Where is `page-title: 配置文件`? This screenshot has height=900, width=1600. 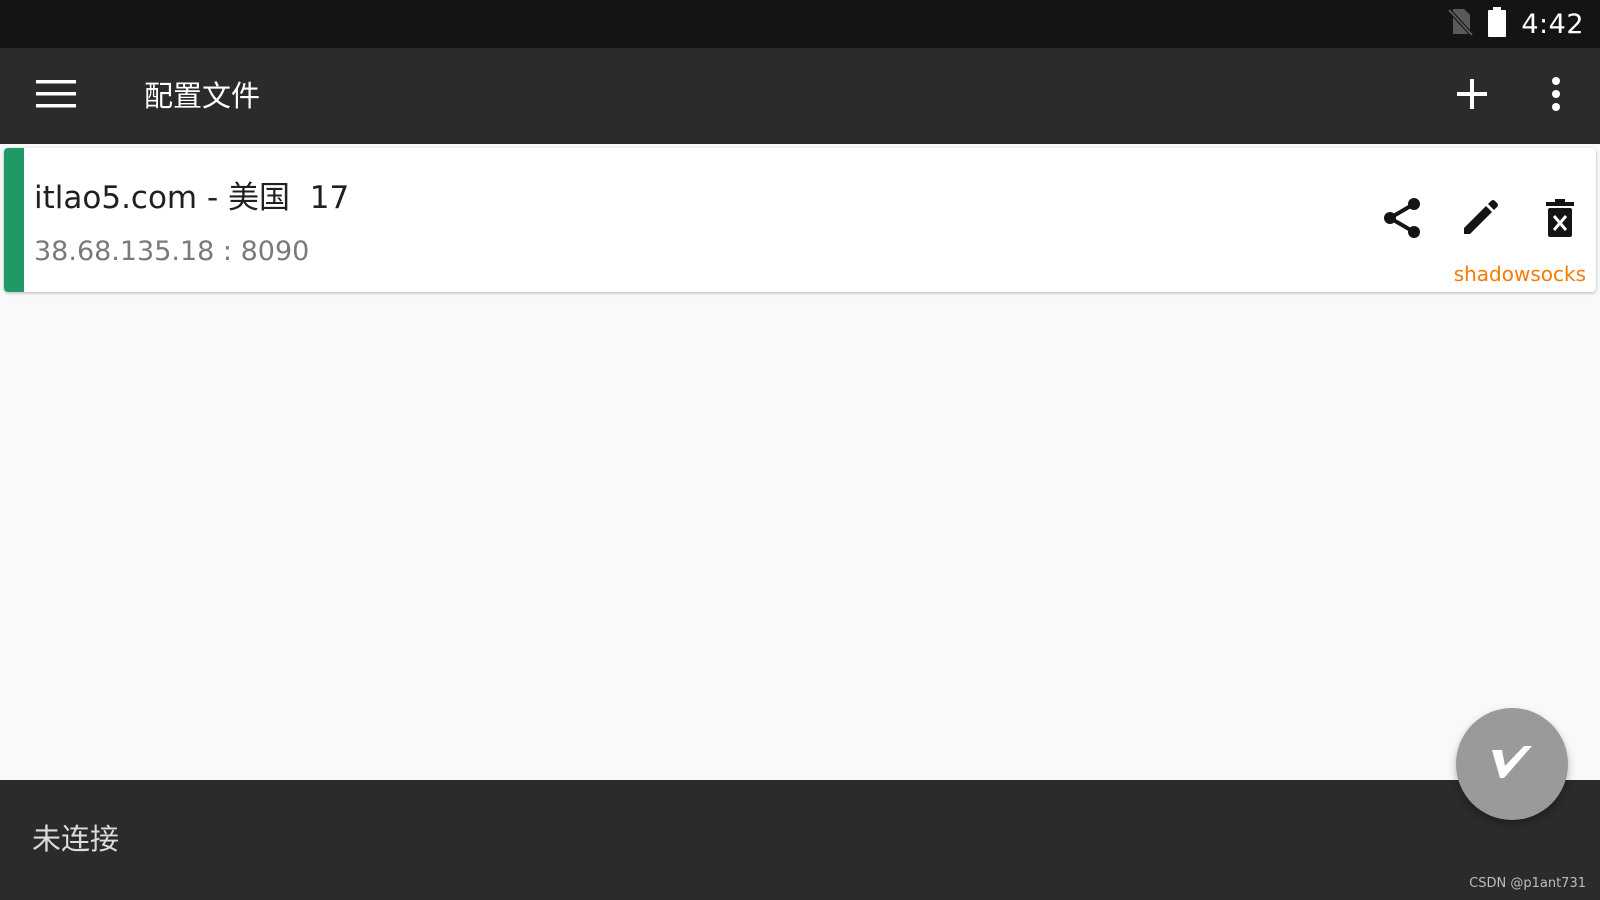
page-title: 配置文件 is located at coordinates (202, 96).